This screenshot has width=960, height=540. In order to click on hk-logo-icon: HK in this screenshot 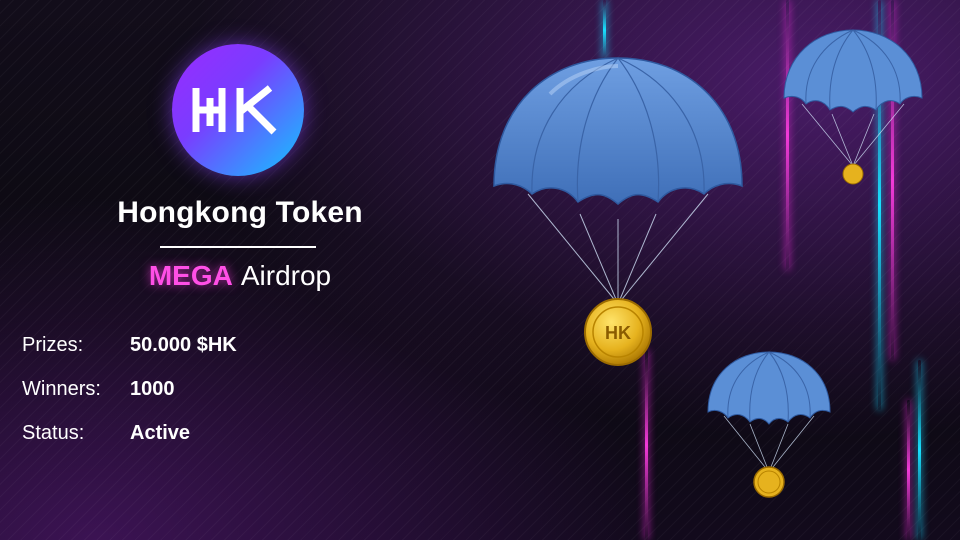, I will do `click(234, 110)`.